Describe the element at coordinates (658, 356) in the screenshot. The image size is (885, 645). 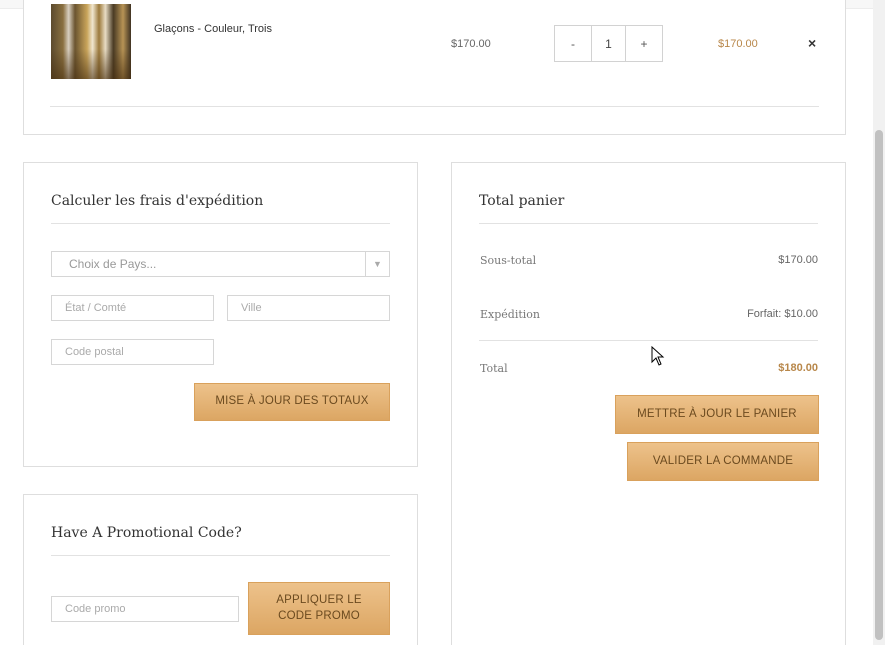
I see `mouse-cursor-icon` at that location.